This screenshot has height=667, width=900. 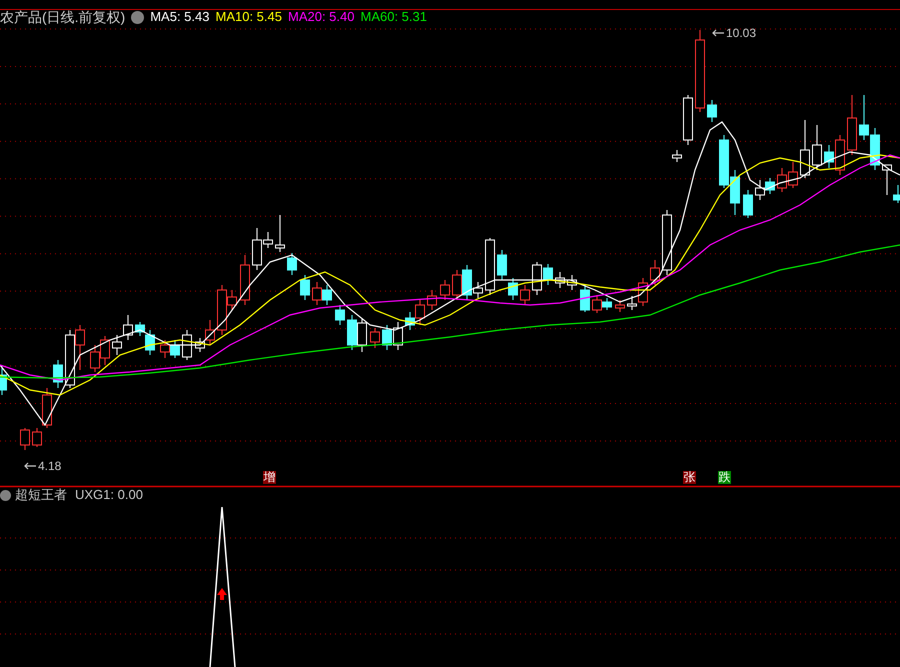 What do you see at coordinates (41, 495) in the screenshot?
I see `indicator-name: 超短王者` at bounding box center [41, 495].